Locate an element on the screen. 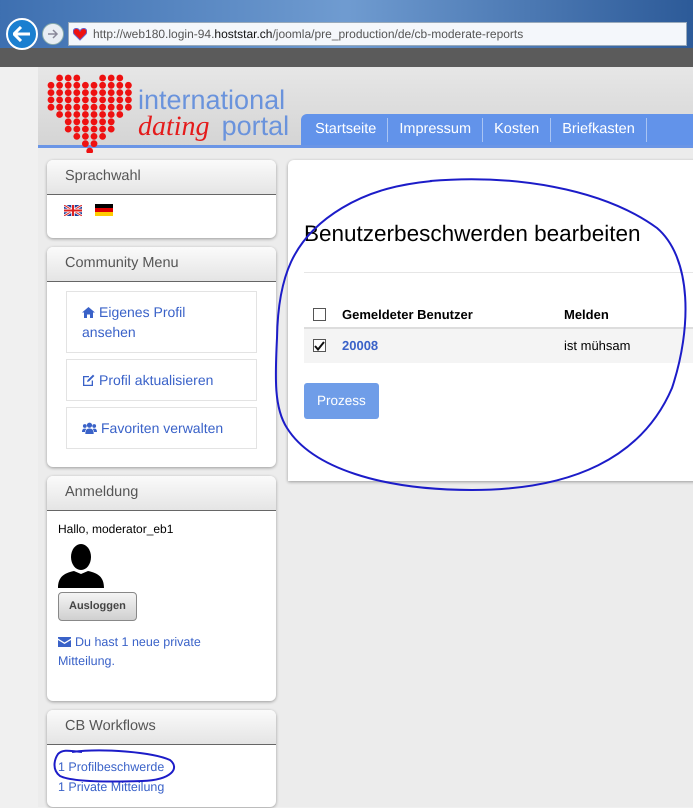 Image resolution: width=693 pixels, height=808 pixels. avatar-silhouette-icon is located at coordinates (81, 566).